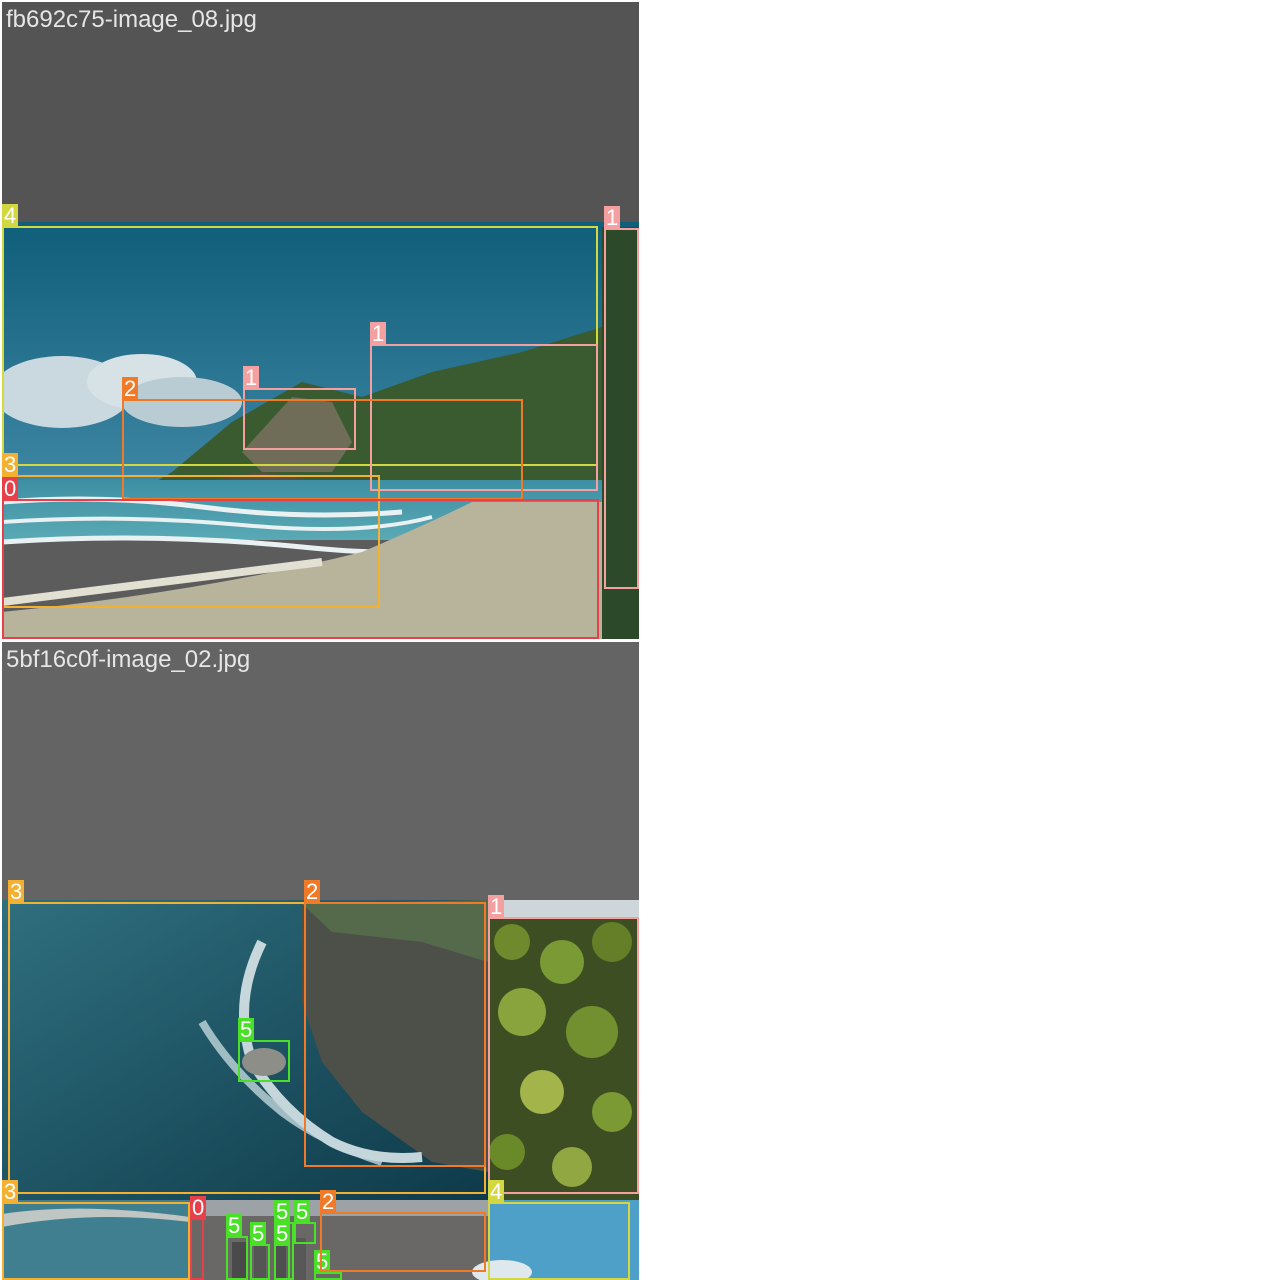  I want to click on tile-title: fb692c75-image_08.jpg, so click(131, 19).